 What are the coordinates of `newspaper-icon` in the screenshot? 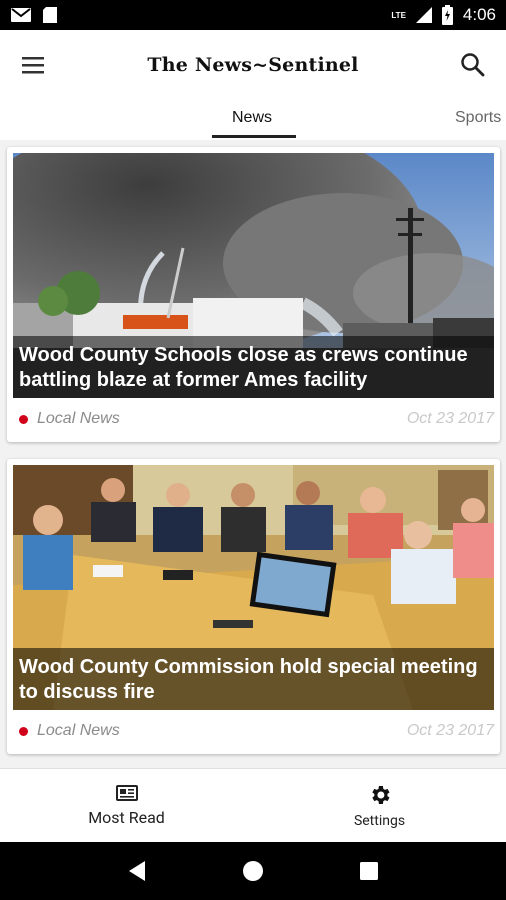 It's located at (126, 793).